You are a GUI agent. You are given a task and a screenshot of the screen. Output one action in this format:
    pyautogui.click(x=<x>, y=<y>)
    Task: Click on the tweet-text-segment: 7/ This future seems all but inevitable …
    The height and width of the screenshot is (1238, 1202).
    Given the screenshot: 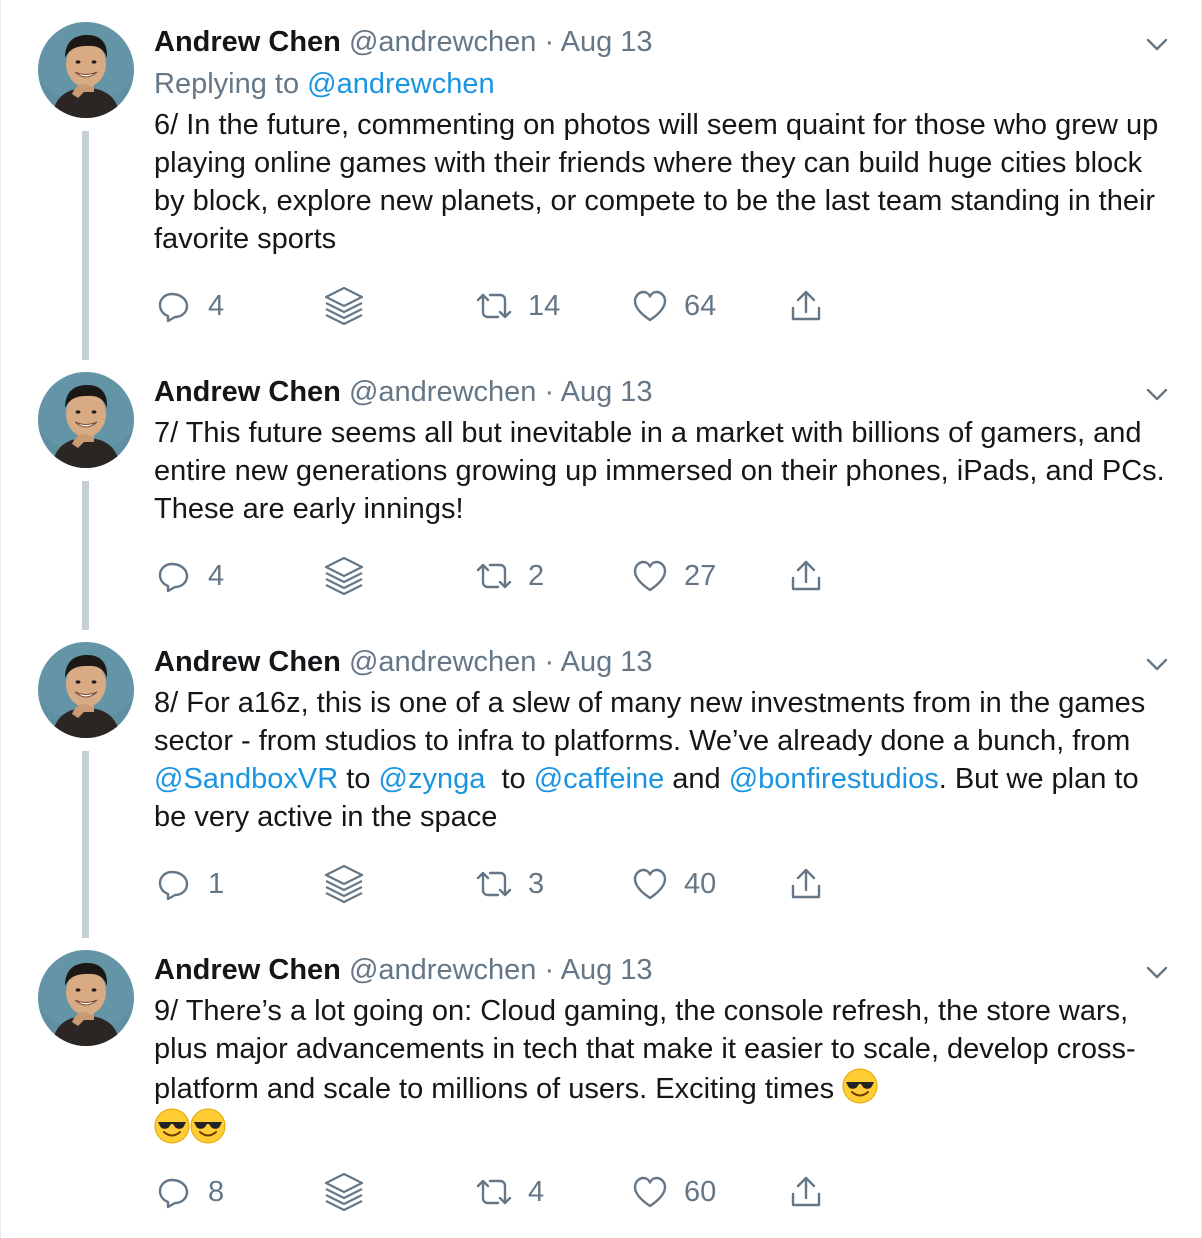 What is the action you would take?
    pyautogui.click(x=659, y=471)
    